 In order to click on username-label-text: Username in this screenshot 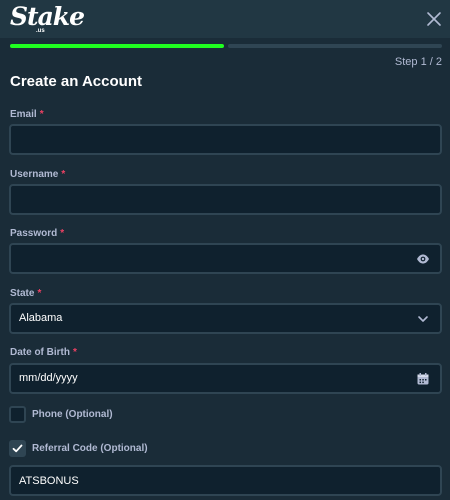, I will do `click(34, 174)`.